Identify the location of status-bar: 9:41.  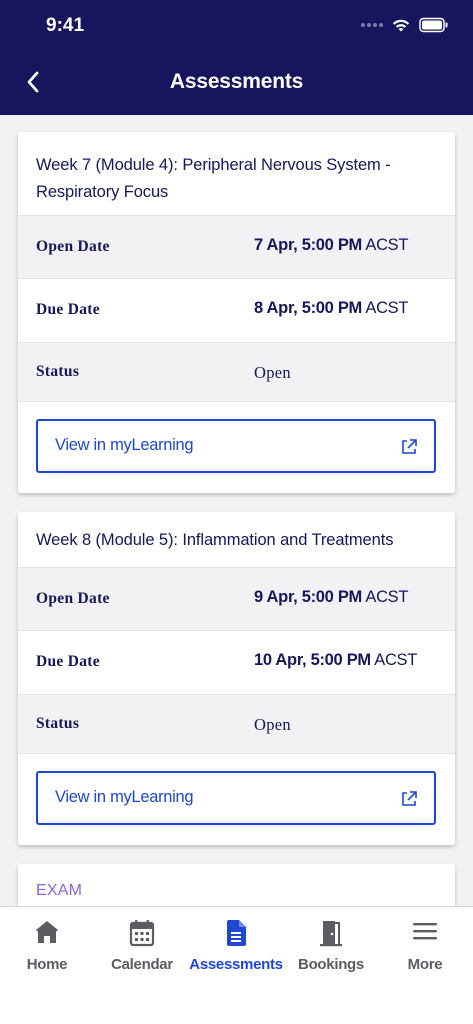
(236, 25).